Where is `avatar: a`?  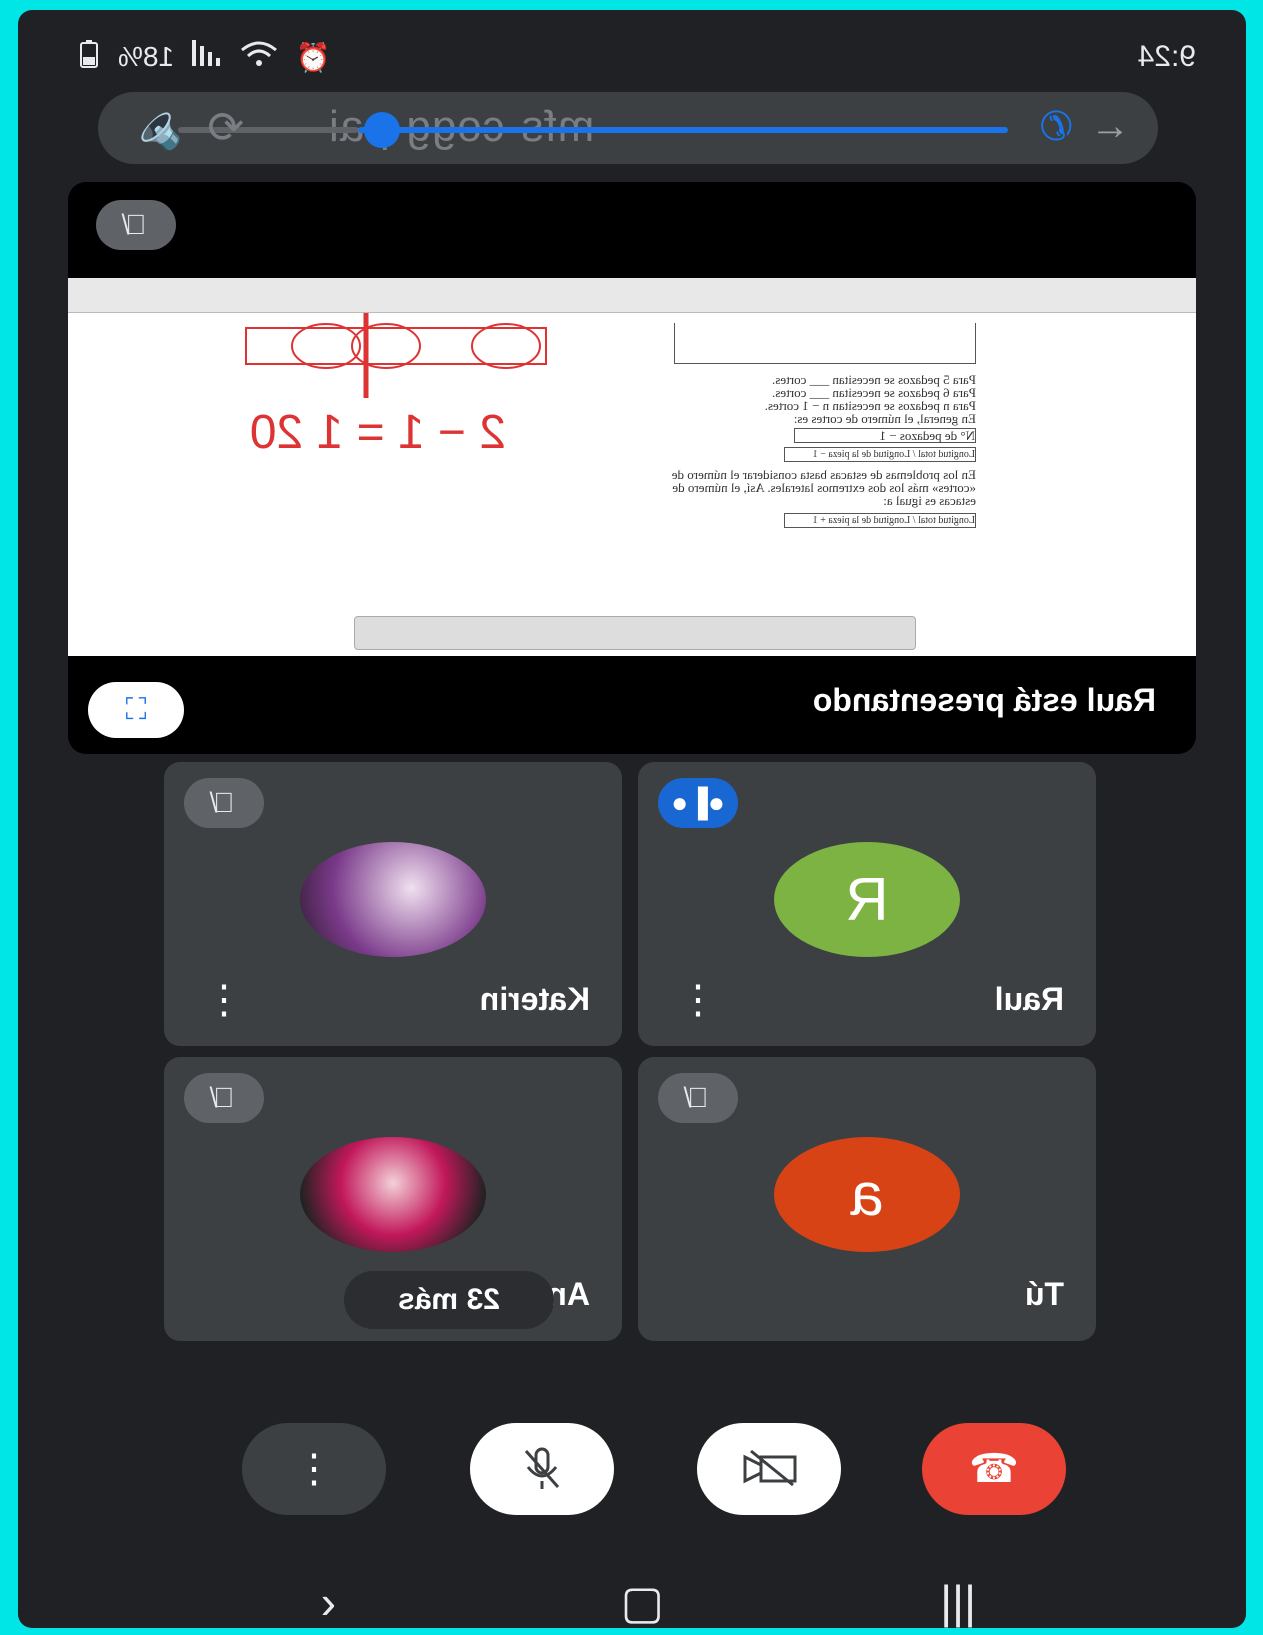 avatar: a is located at coordinates (867, 1194).